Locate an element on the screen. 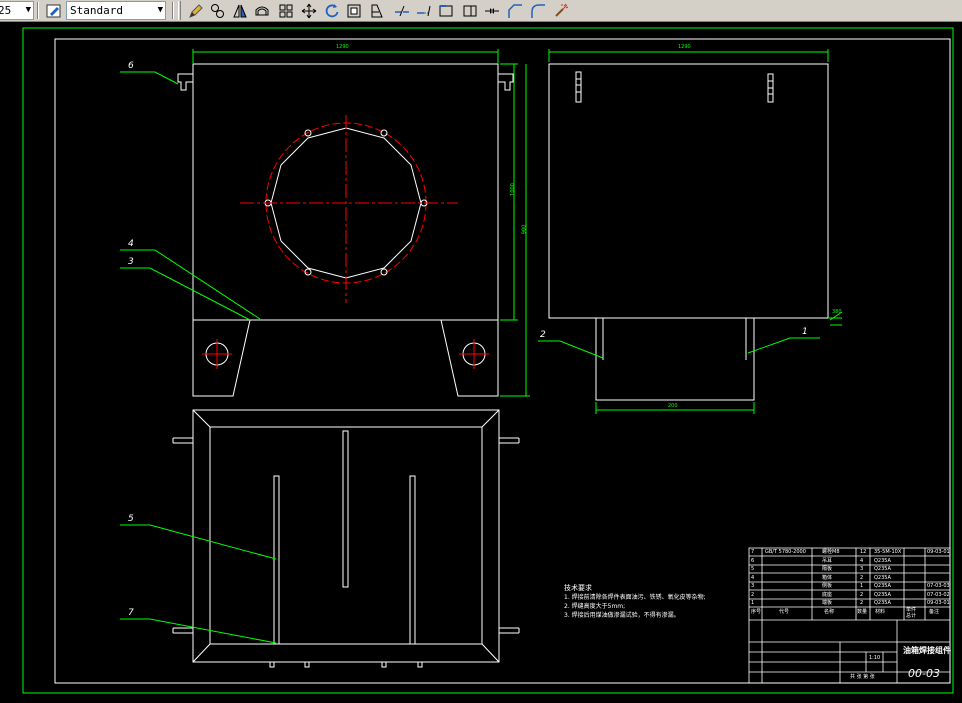  product-name: 油箱焊接组件 is located at coordinates (927, 650).